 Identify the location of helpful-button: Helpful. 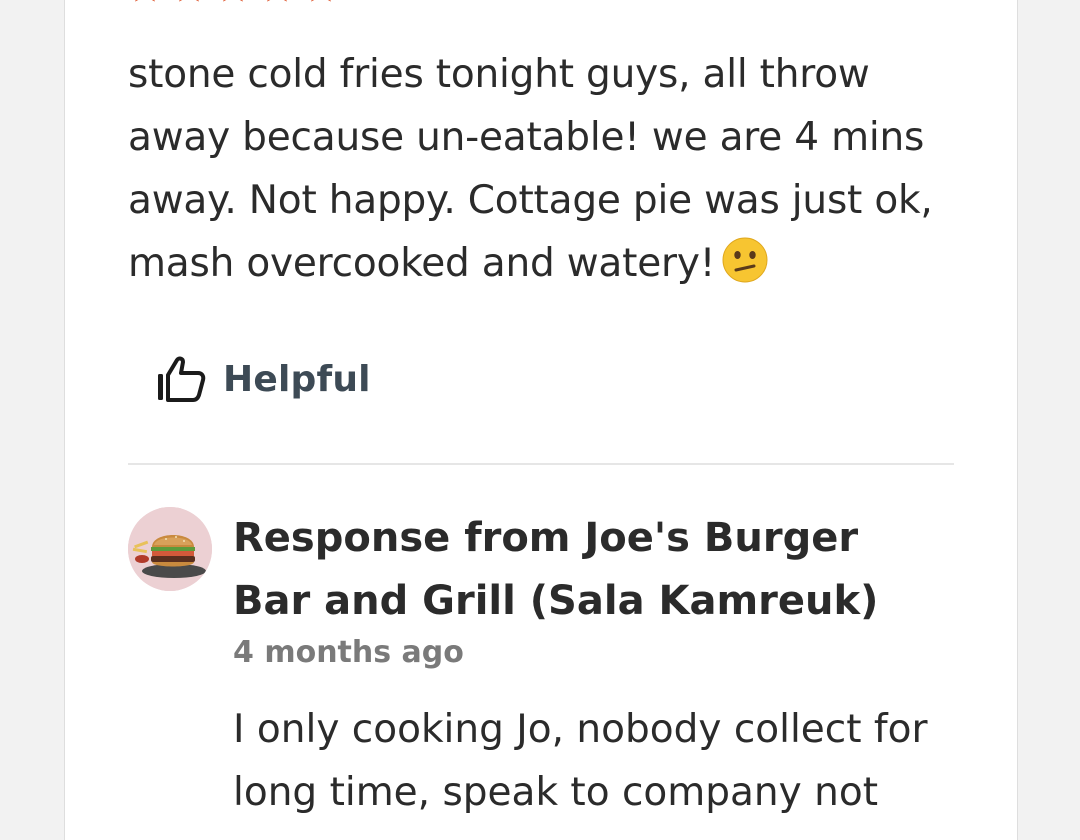
(263, 379).